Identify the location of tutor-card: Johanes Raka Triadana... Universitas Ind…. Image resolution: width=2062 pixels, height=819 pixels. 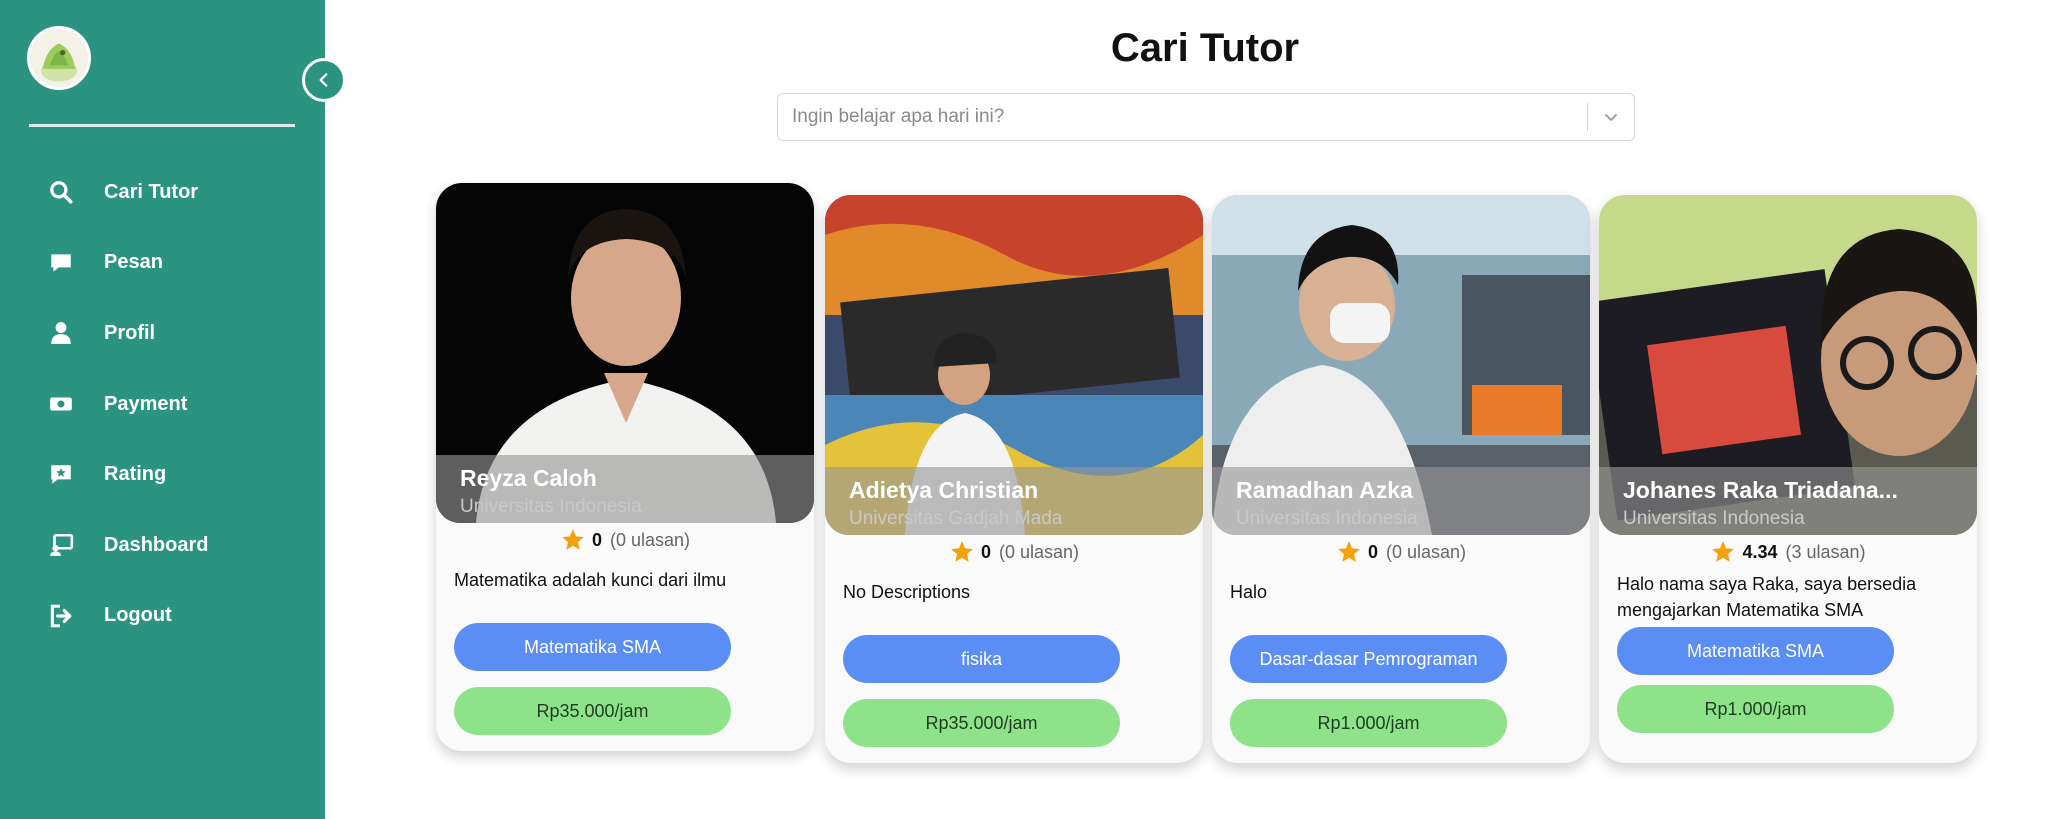
(1788, 479).